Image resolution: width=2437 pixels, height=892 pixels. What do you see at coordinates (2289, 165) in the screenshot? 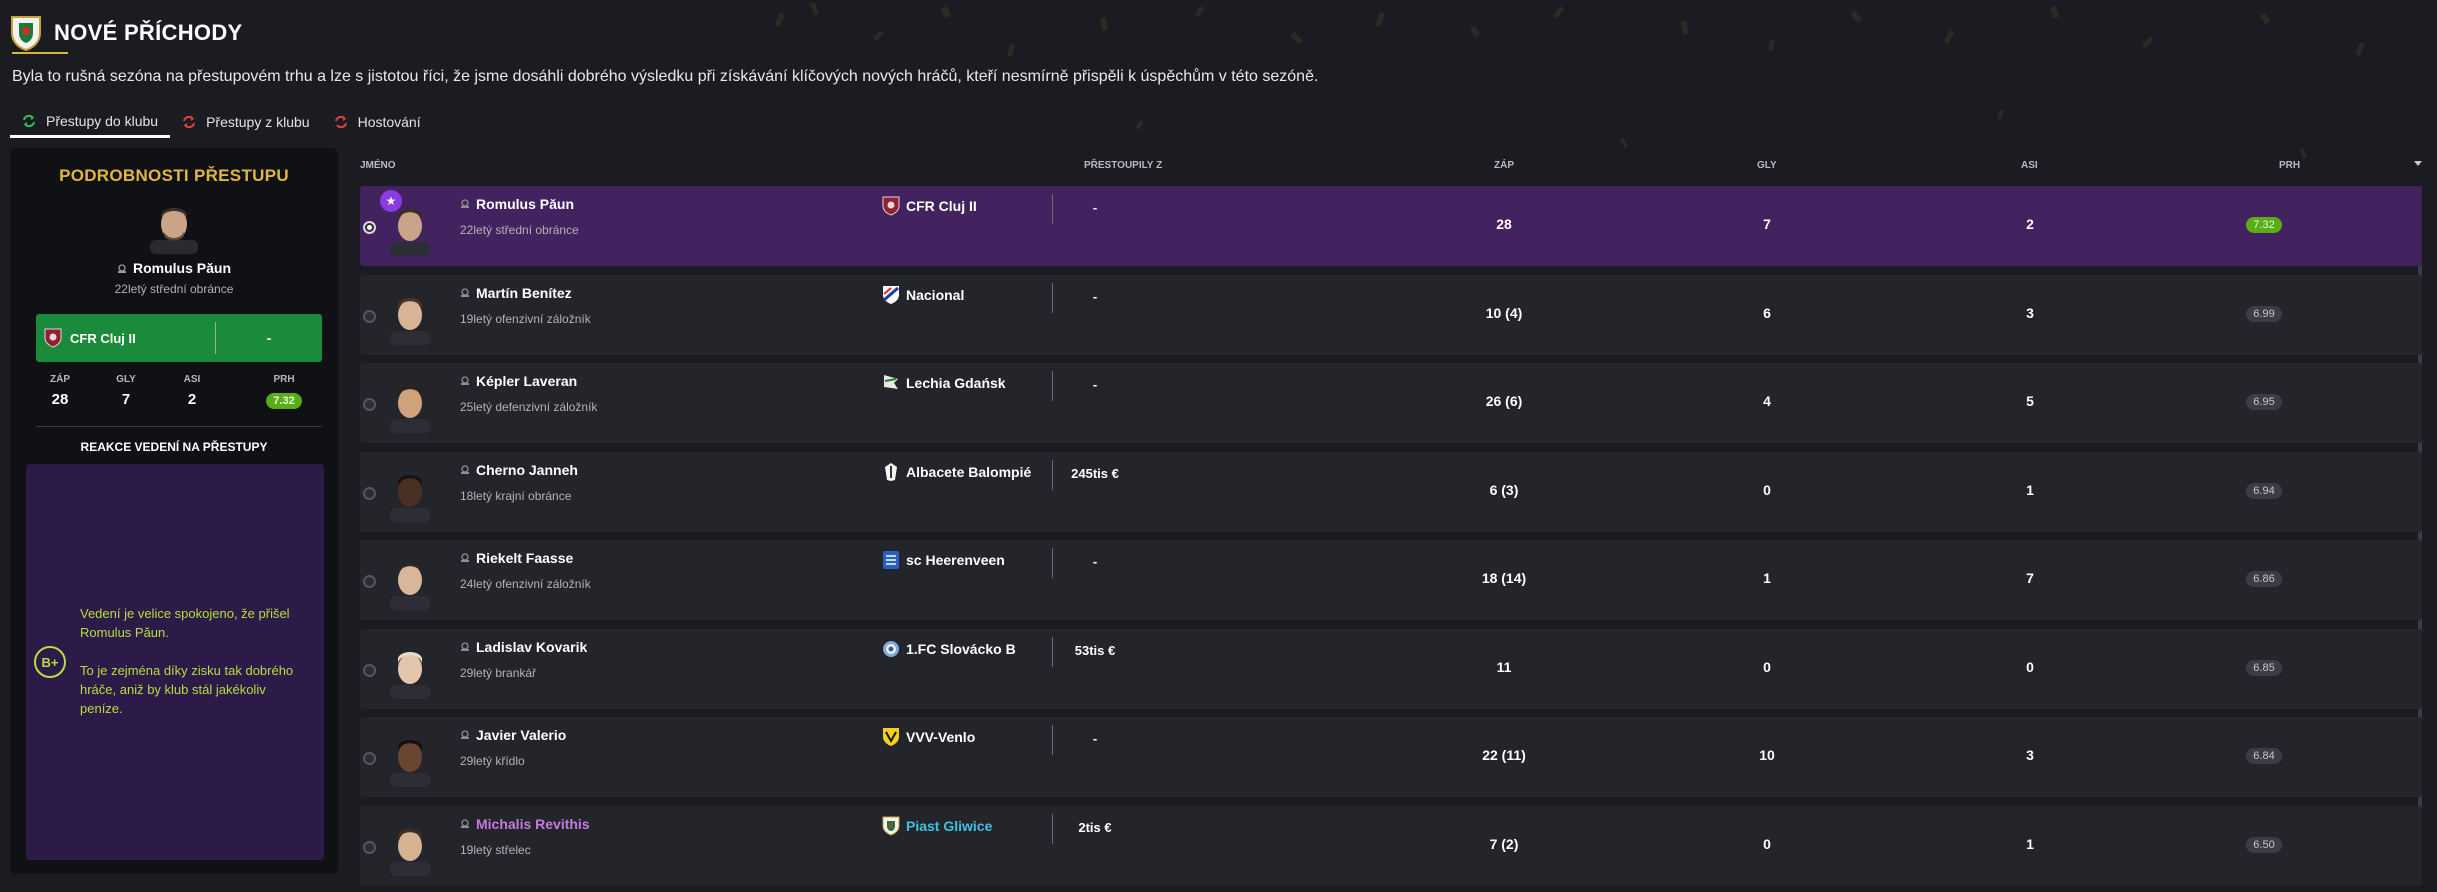
I see `col-header-rating: PRH` at bounding box center [2289, 165].